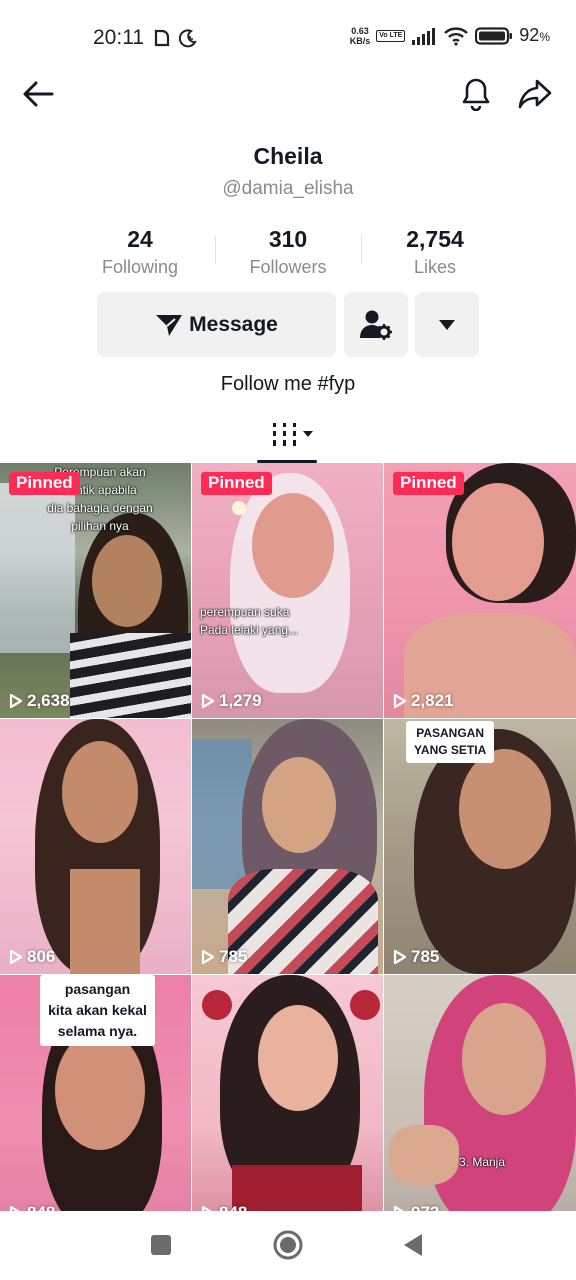 Image resolution: width=576 pixels, height=1280 pixels. I want to click on circle-icon, so click(288, 1245).